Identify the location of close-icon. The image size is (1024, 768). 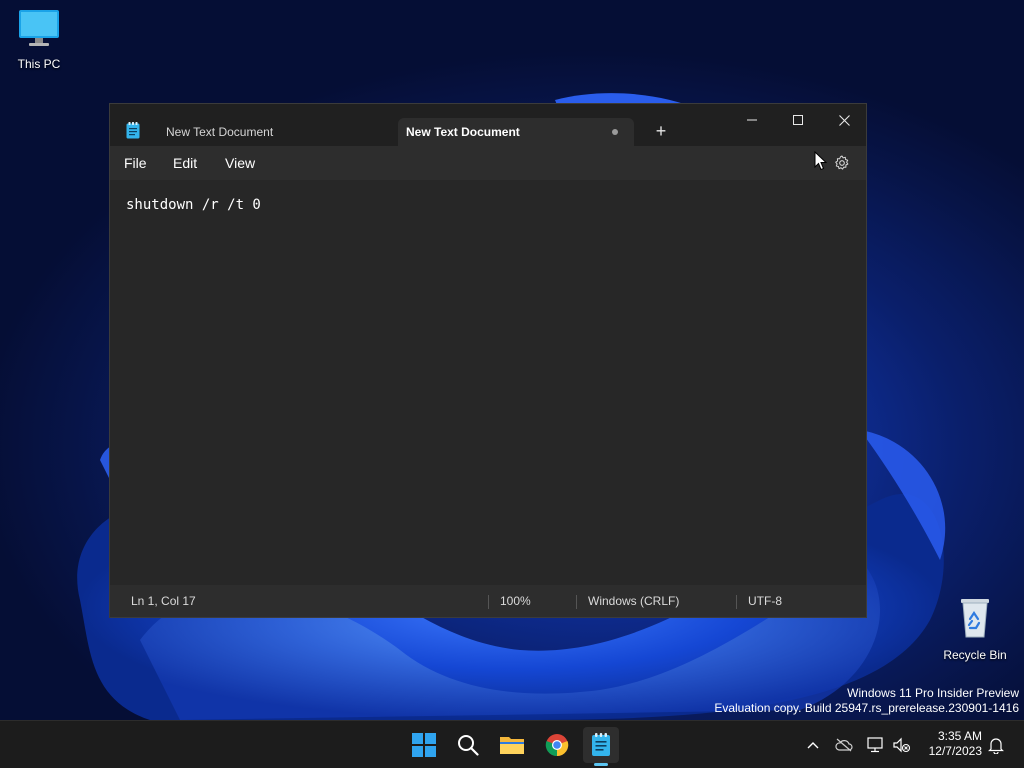
(844, 120).